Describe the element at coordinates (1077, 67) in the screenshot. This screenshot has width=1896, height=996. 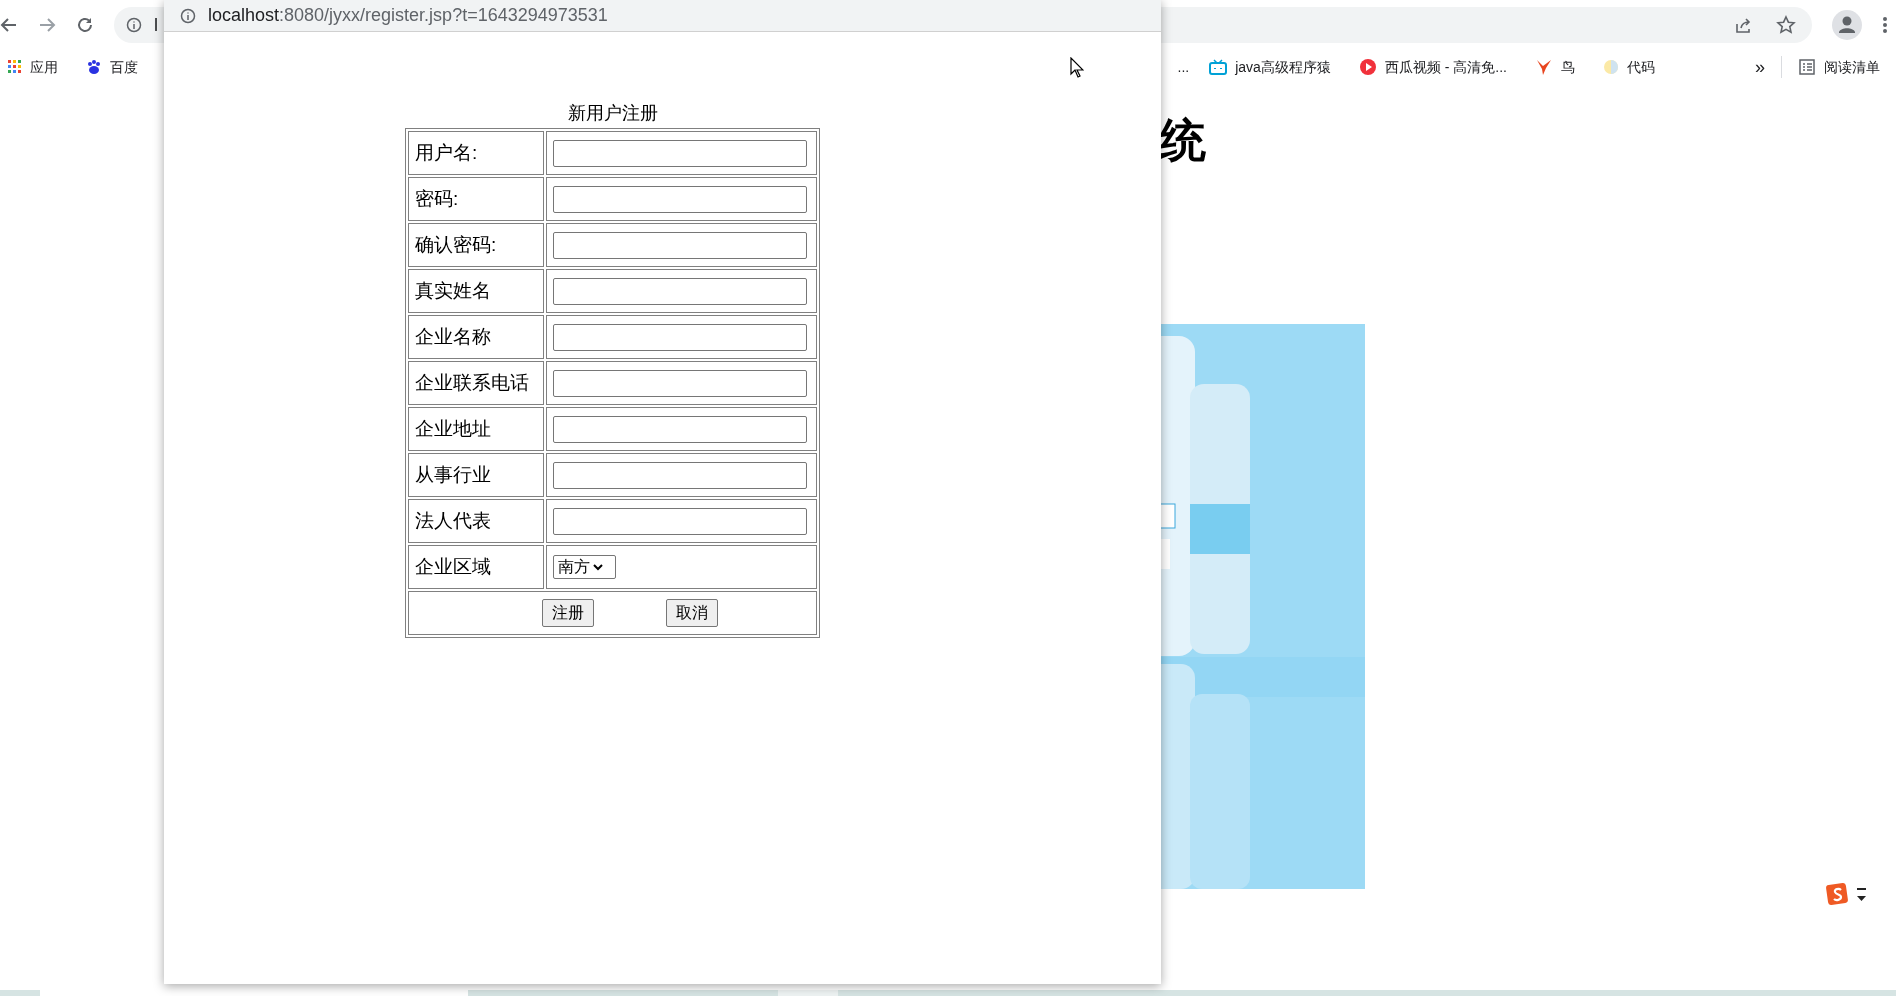
I see `cursor-icon` at that location.